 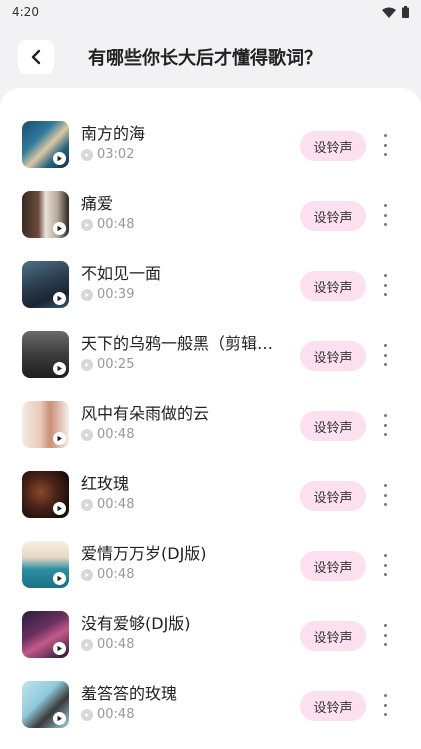 What do you see at coordinates (405, 12) in the screenshot?
I see `battery-icon` at bounding box center [405, 12].